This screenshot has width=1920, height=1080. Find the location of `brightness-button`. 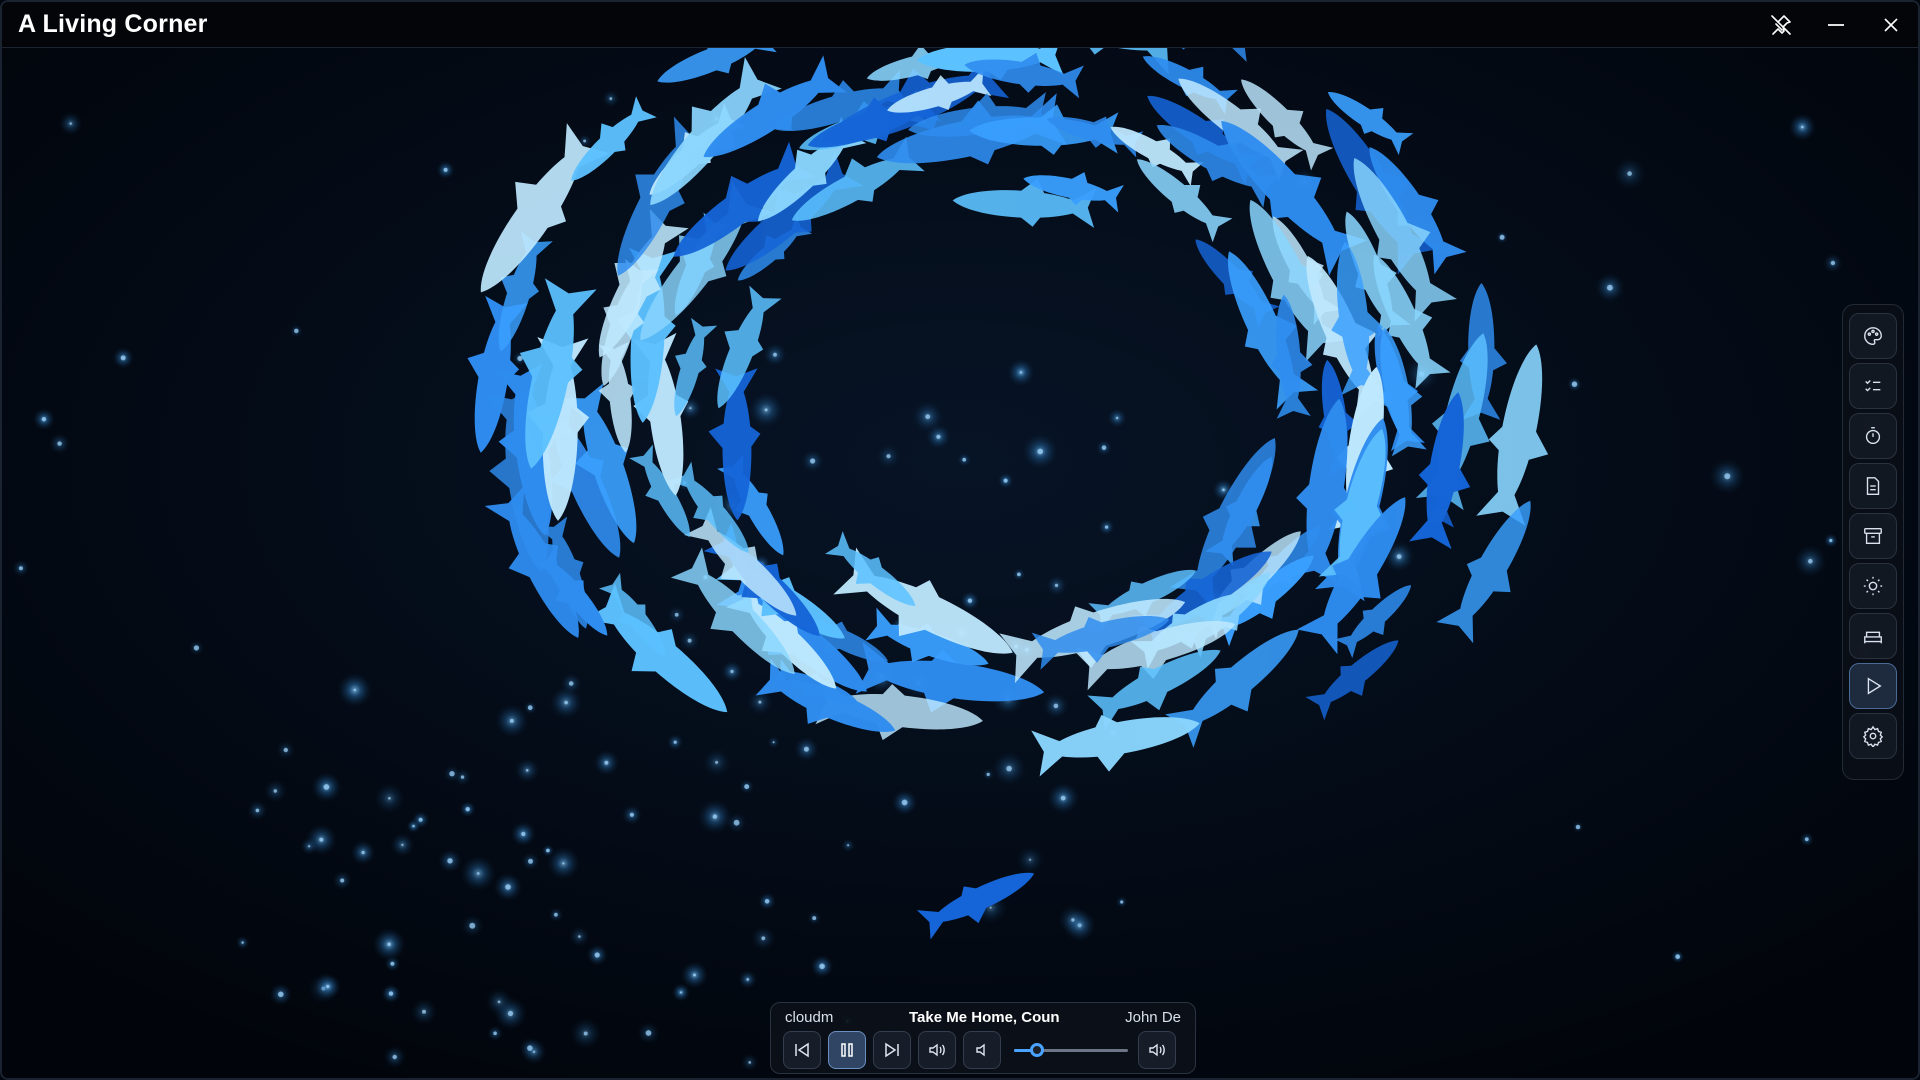

brightness-button is located at coordinates (1873, 586).